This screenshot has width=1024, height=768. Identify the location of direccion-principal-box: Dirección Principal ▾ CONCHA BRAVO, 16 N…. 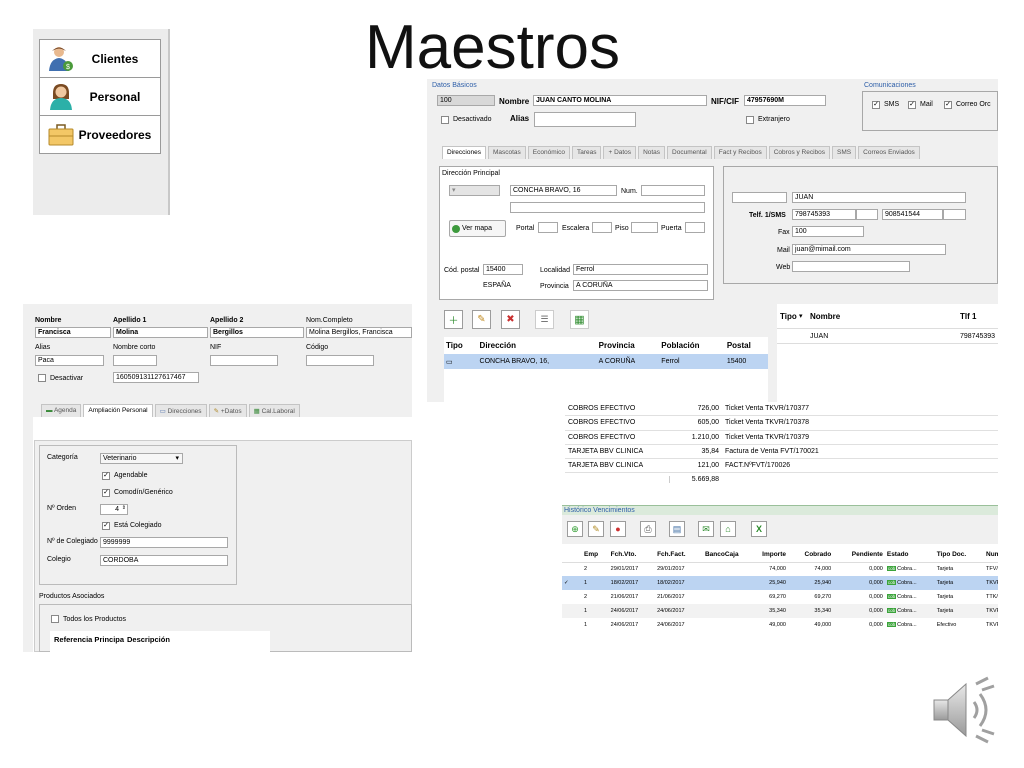
(576, 233).